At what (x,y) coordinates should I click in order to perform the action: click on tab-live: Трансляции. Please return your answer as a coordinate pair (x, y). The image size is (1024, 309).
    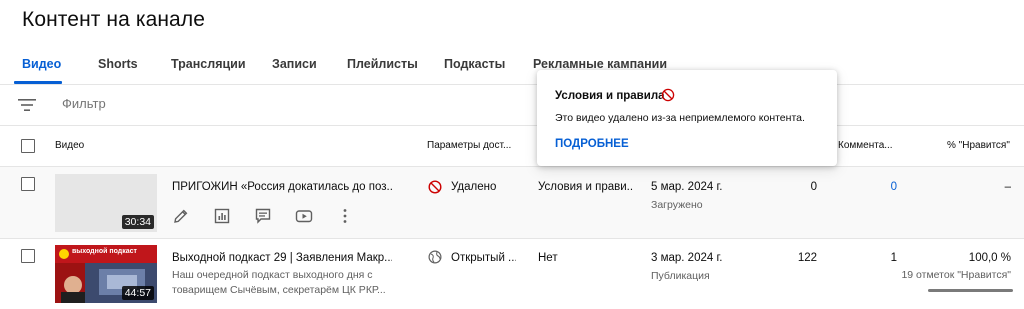
    Looking at the image, I should click on (208, 64).